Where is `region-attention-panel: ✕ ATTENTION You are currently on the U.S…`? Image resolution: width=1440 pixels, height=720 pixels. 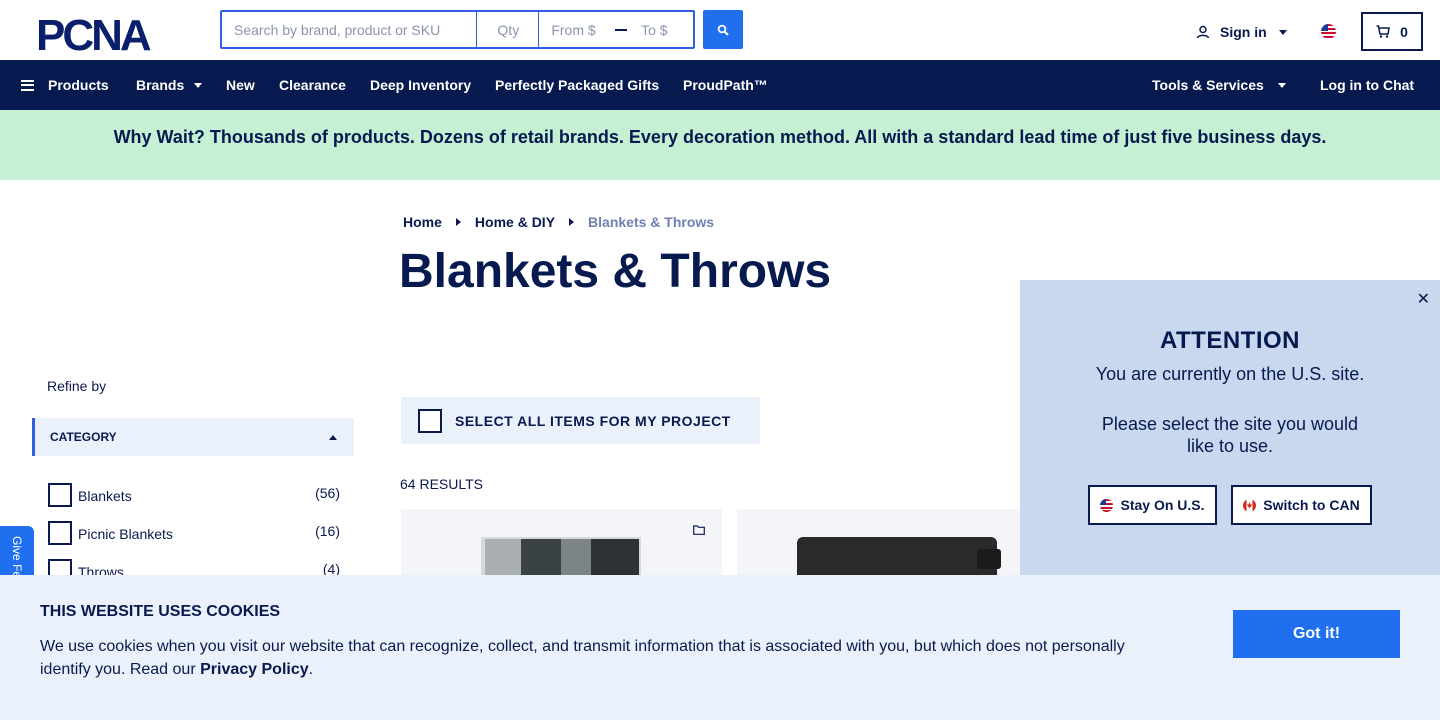
region-attention-panel: ✕ ATTENTION You are currently on the U.S… is located at coordinates (1230, 430).